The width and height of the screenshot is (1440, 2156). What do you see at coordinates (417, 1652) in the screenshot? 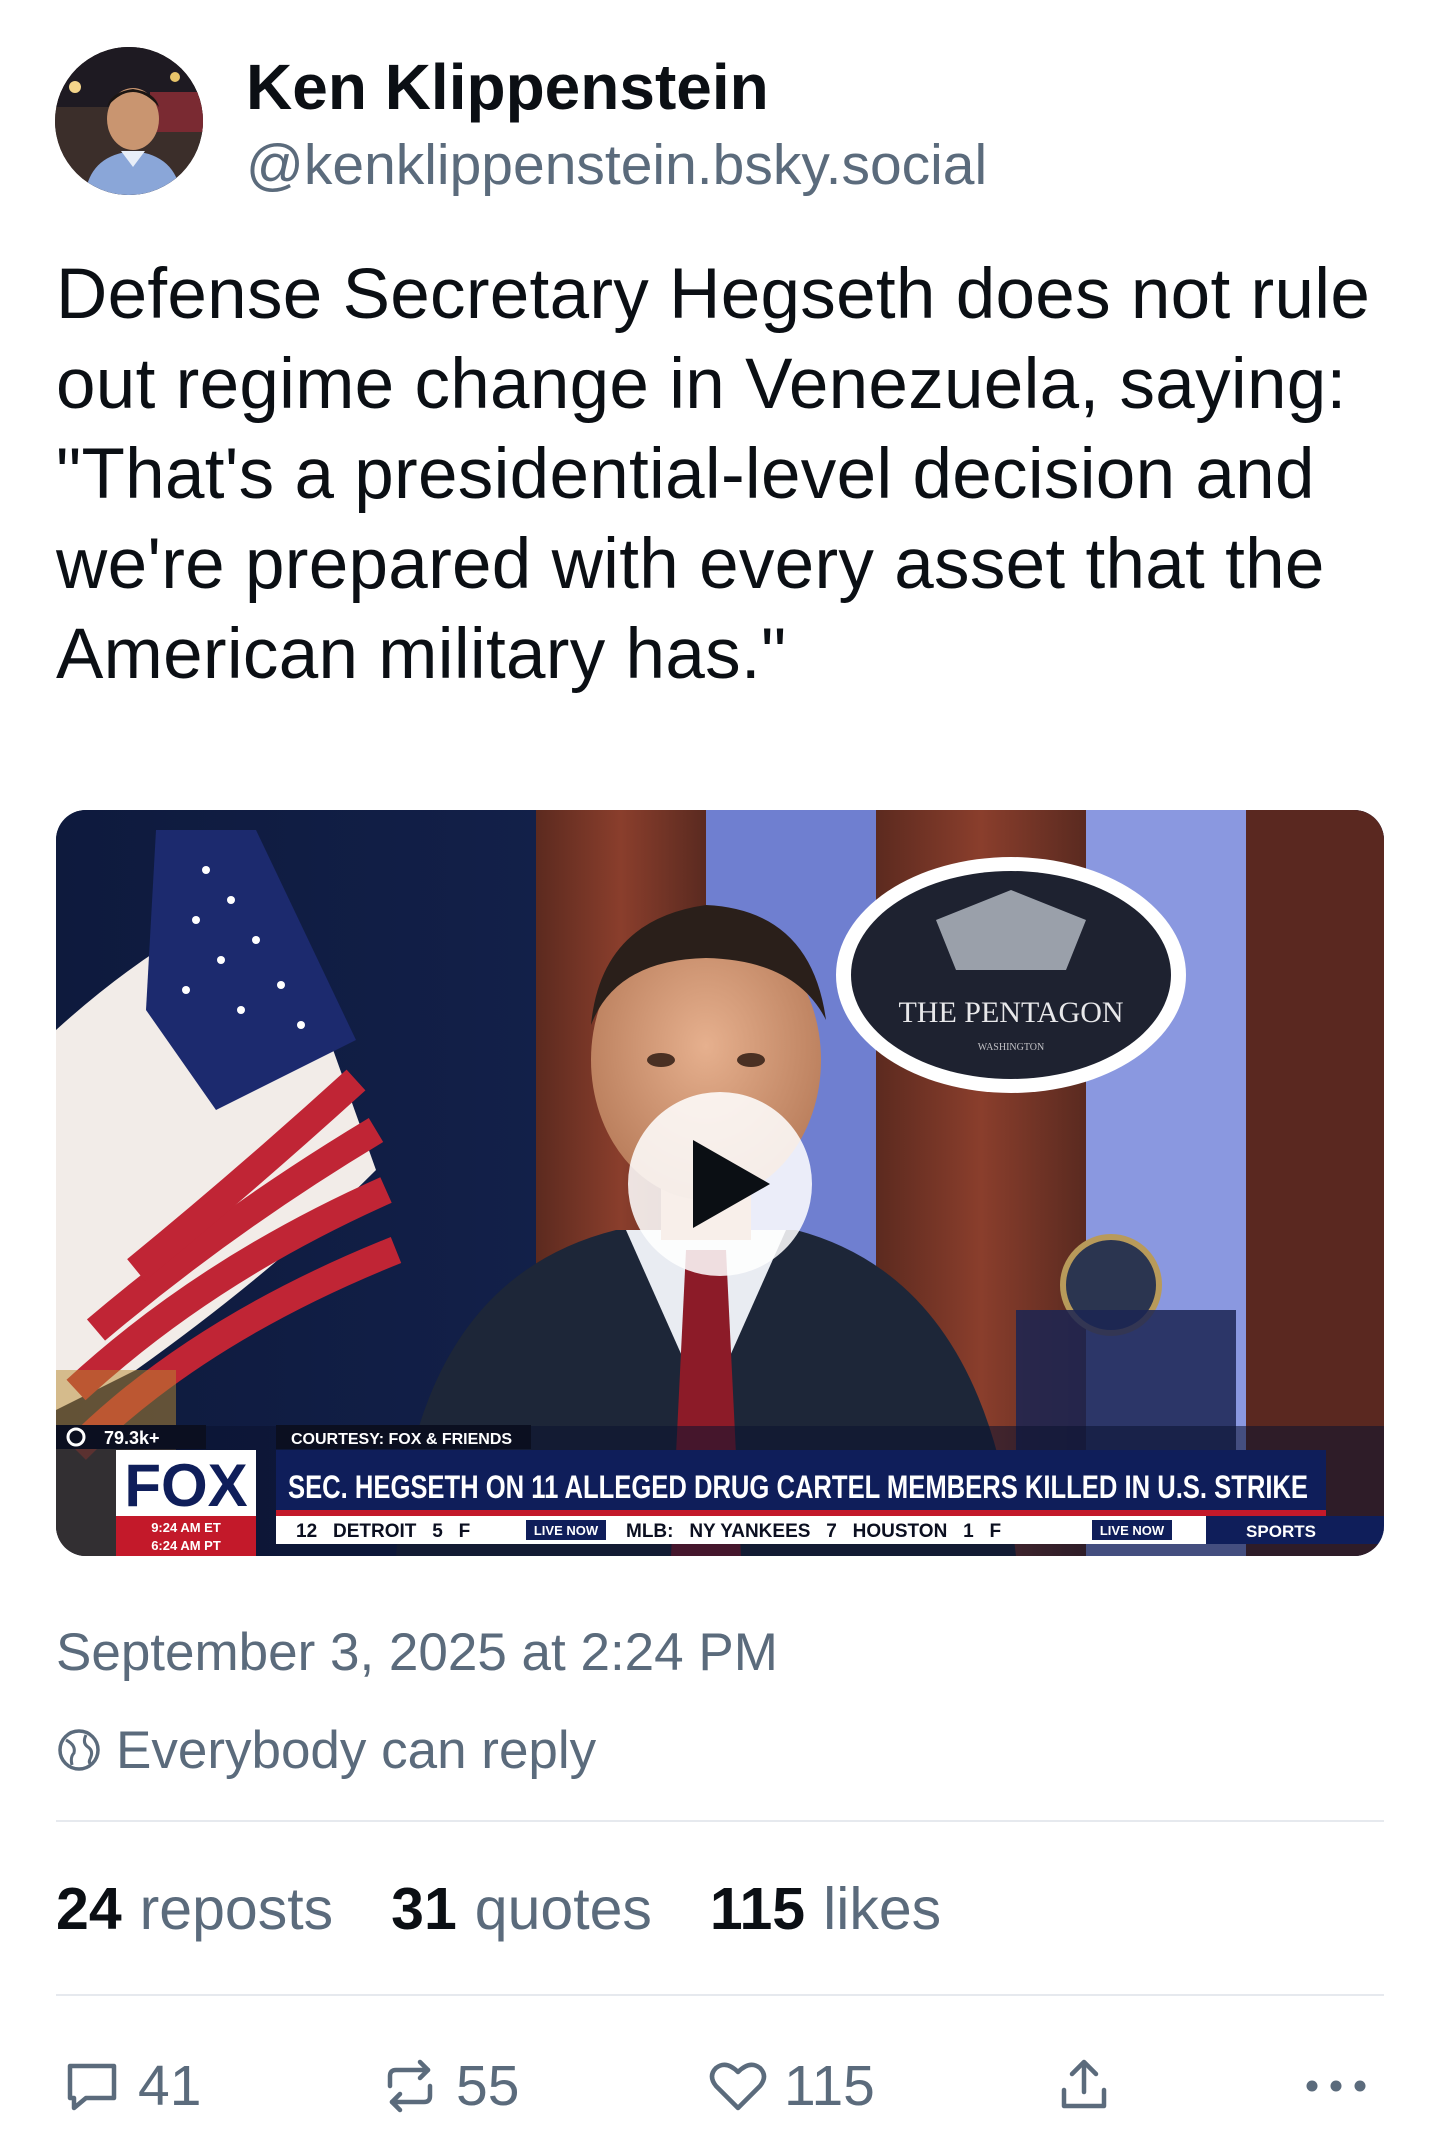
I see `post-timestamp: September 3, 2025 at 2:24 PM` at bounding box center [417, 1652].